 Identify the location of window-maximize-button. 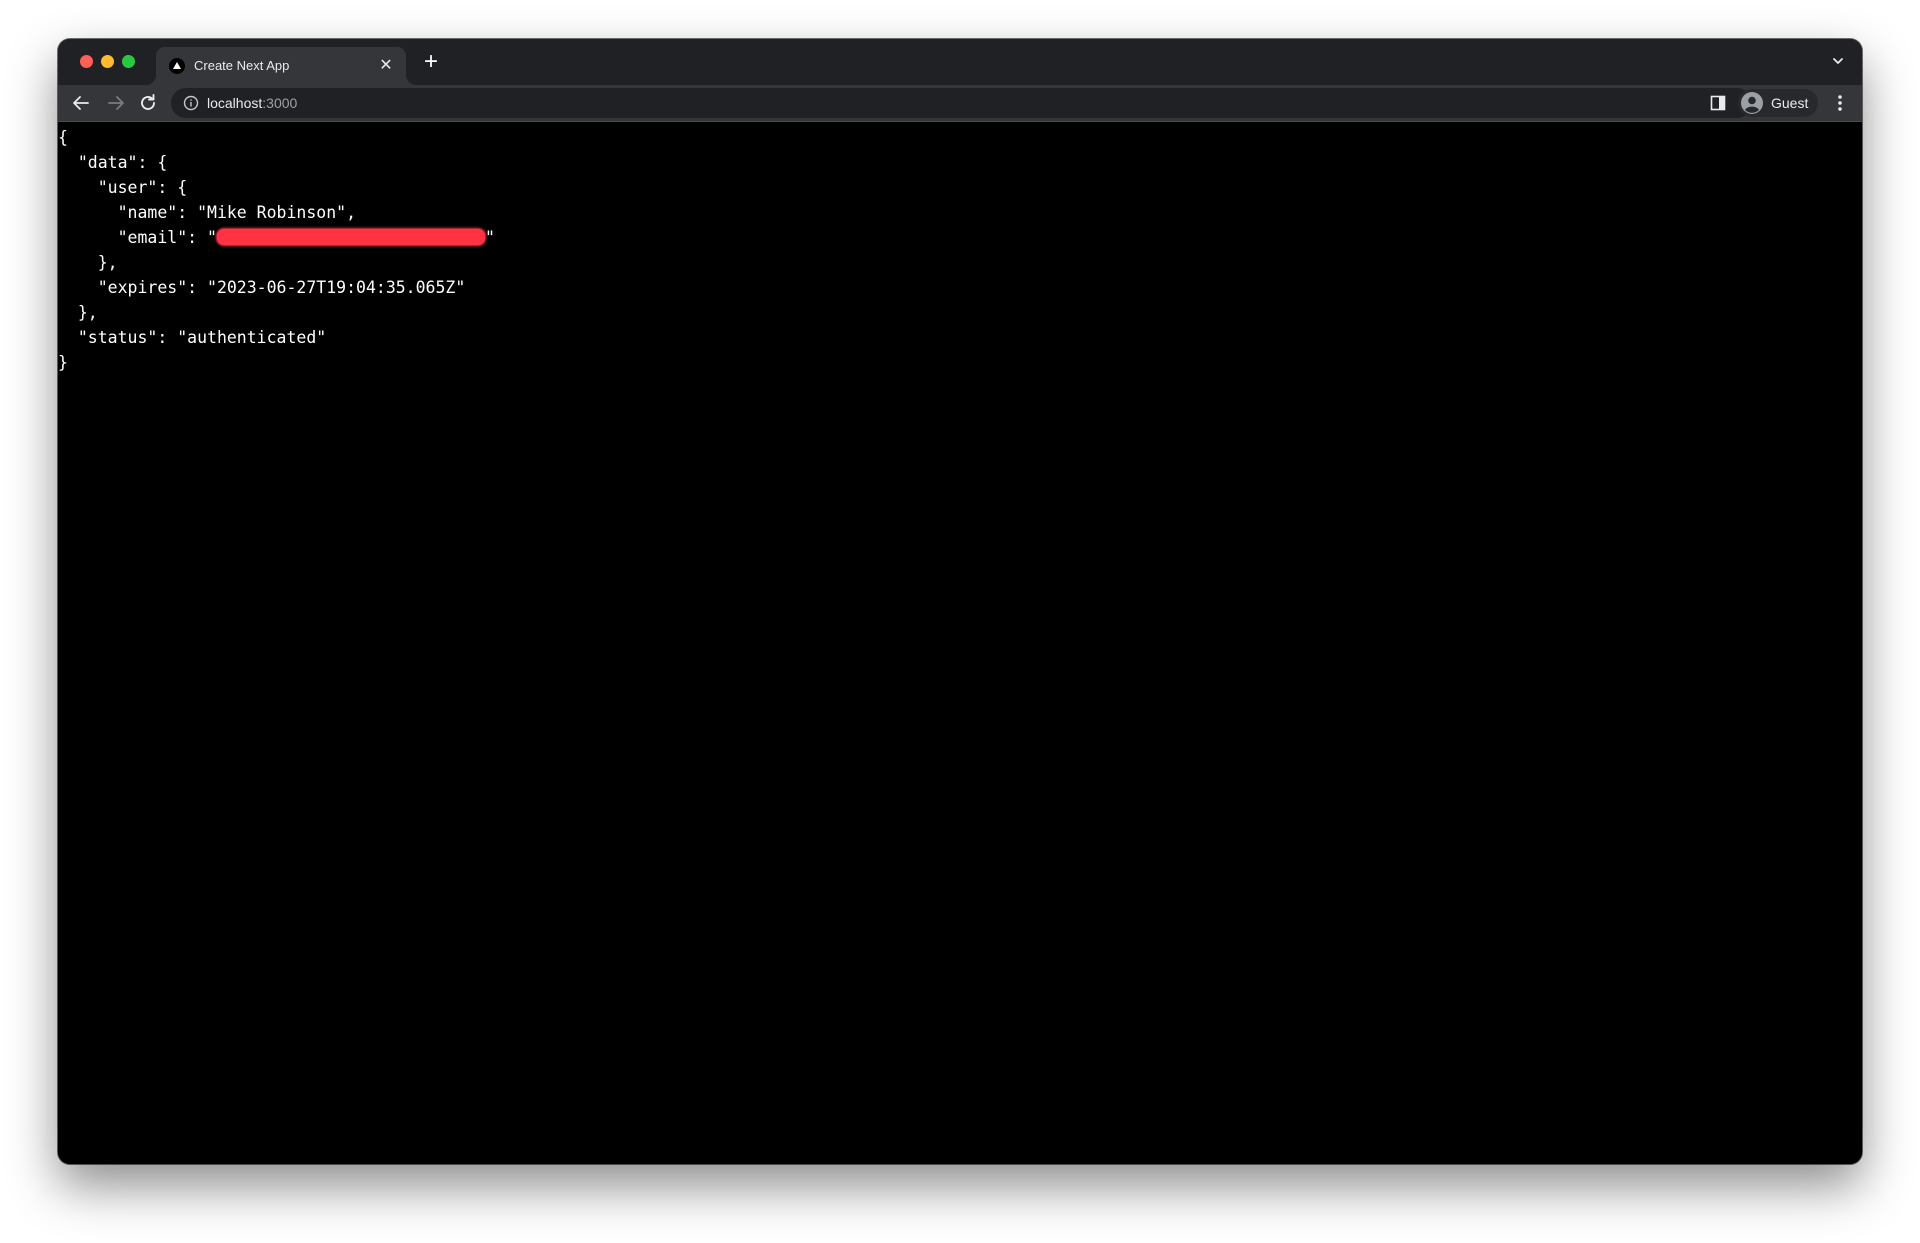
(128, 61).